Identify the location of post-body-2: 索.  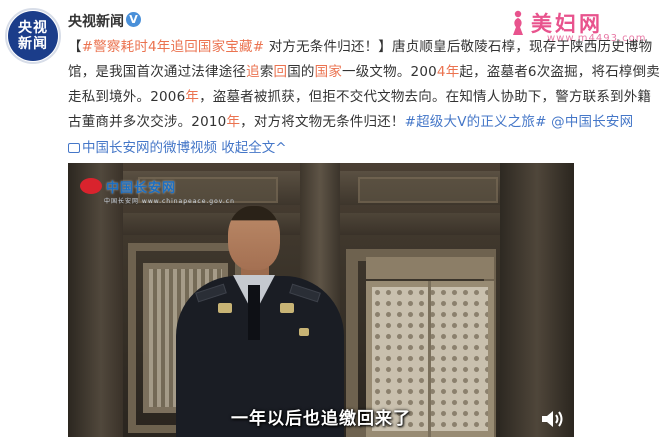
(266, 72).